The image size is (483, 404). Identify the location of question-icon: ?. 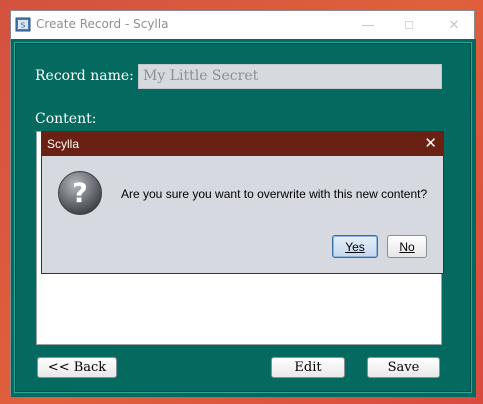
(80, 193).